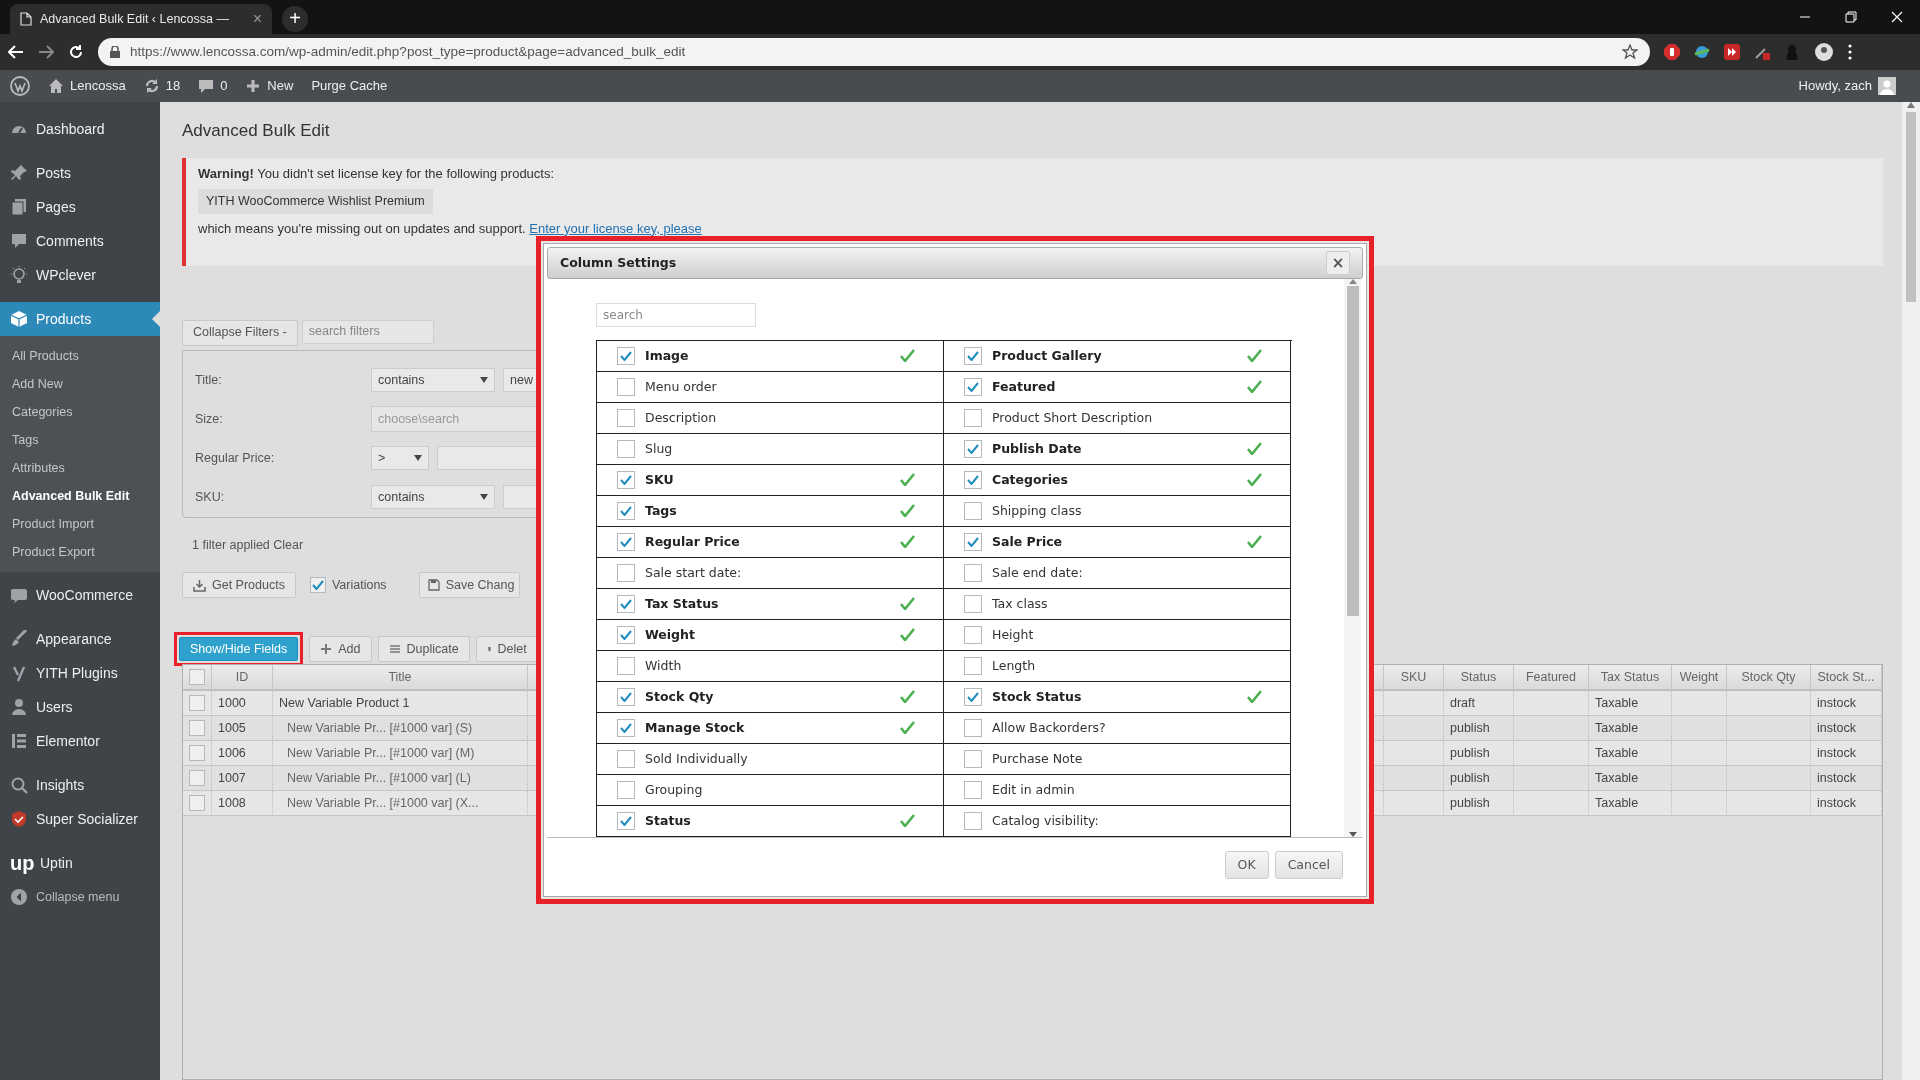  I want to click on field-label: Shipping class, so click(1037, 510).